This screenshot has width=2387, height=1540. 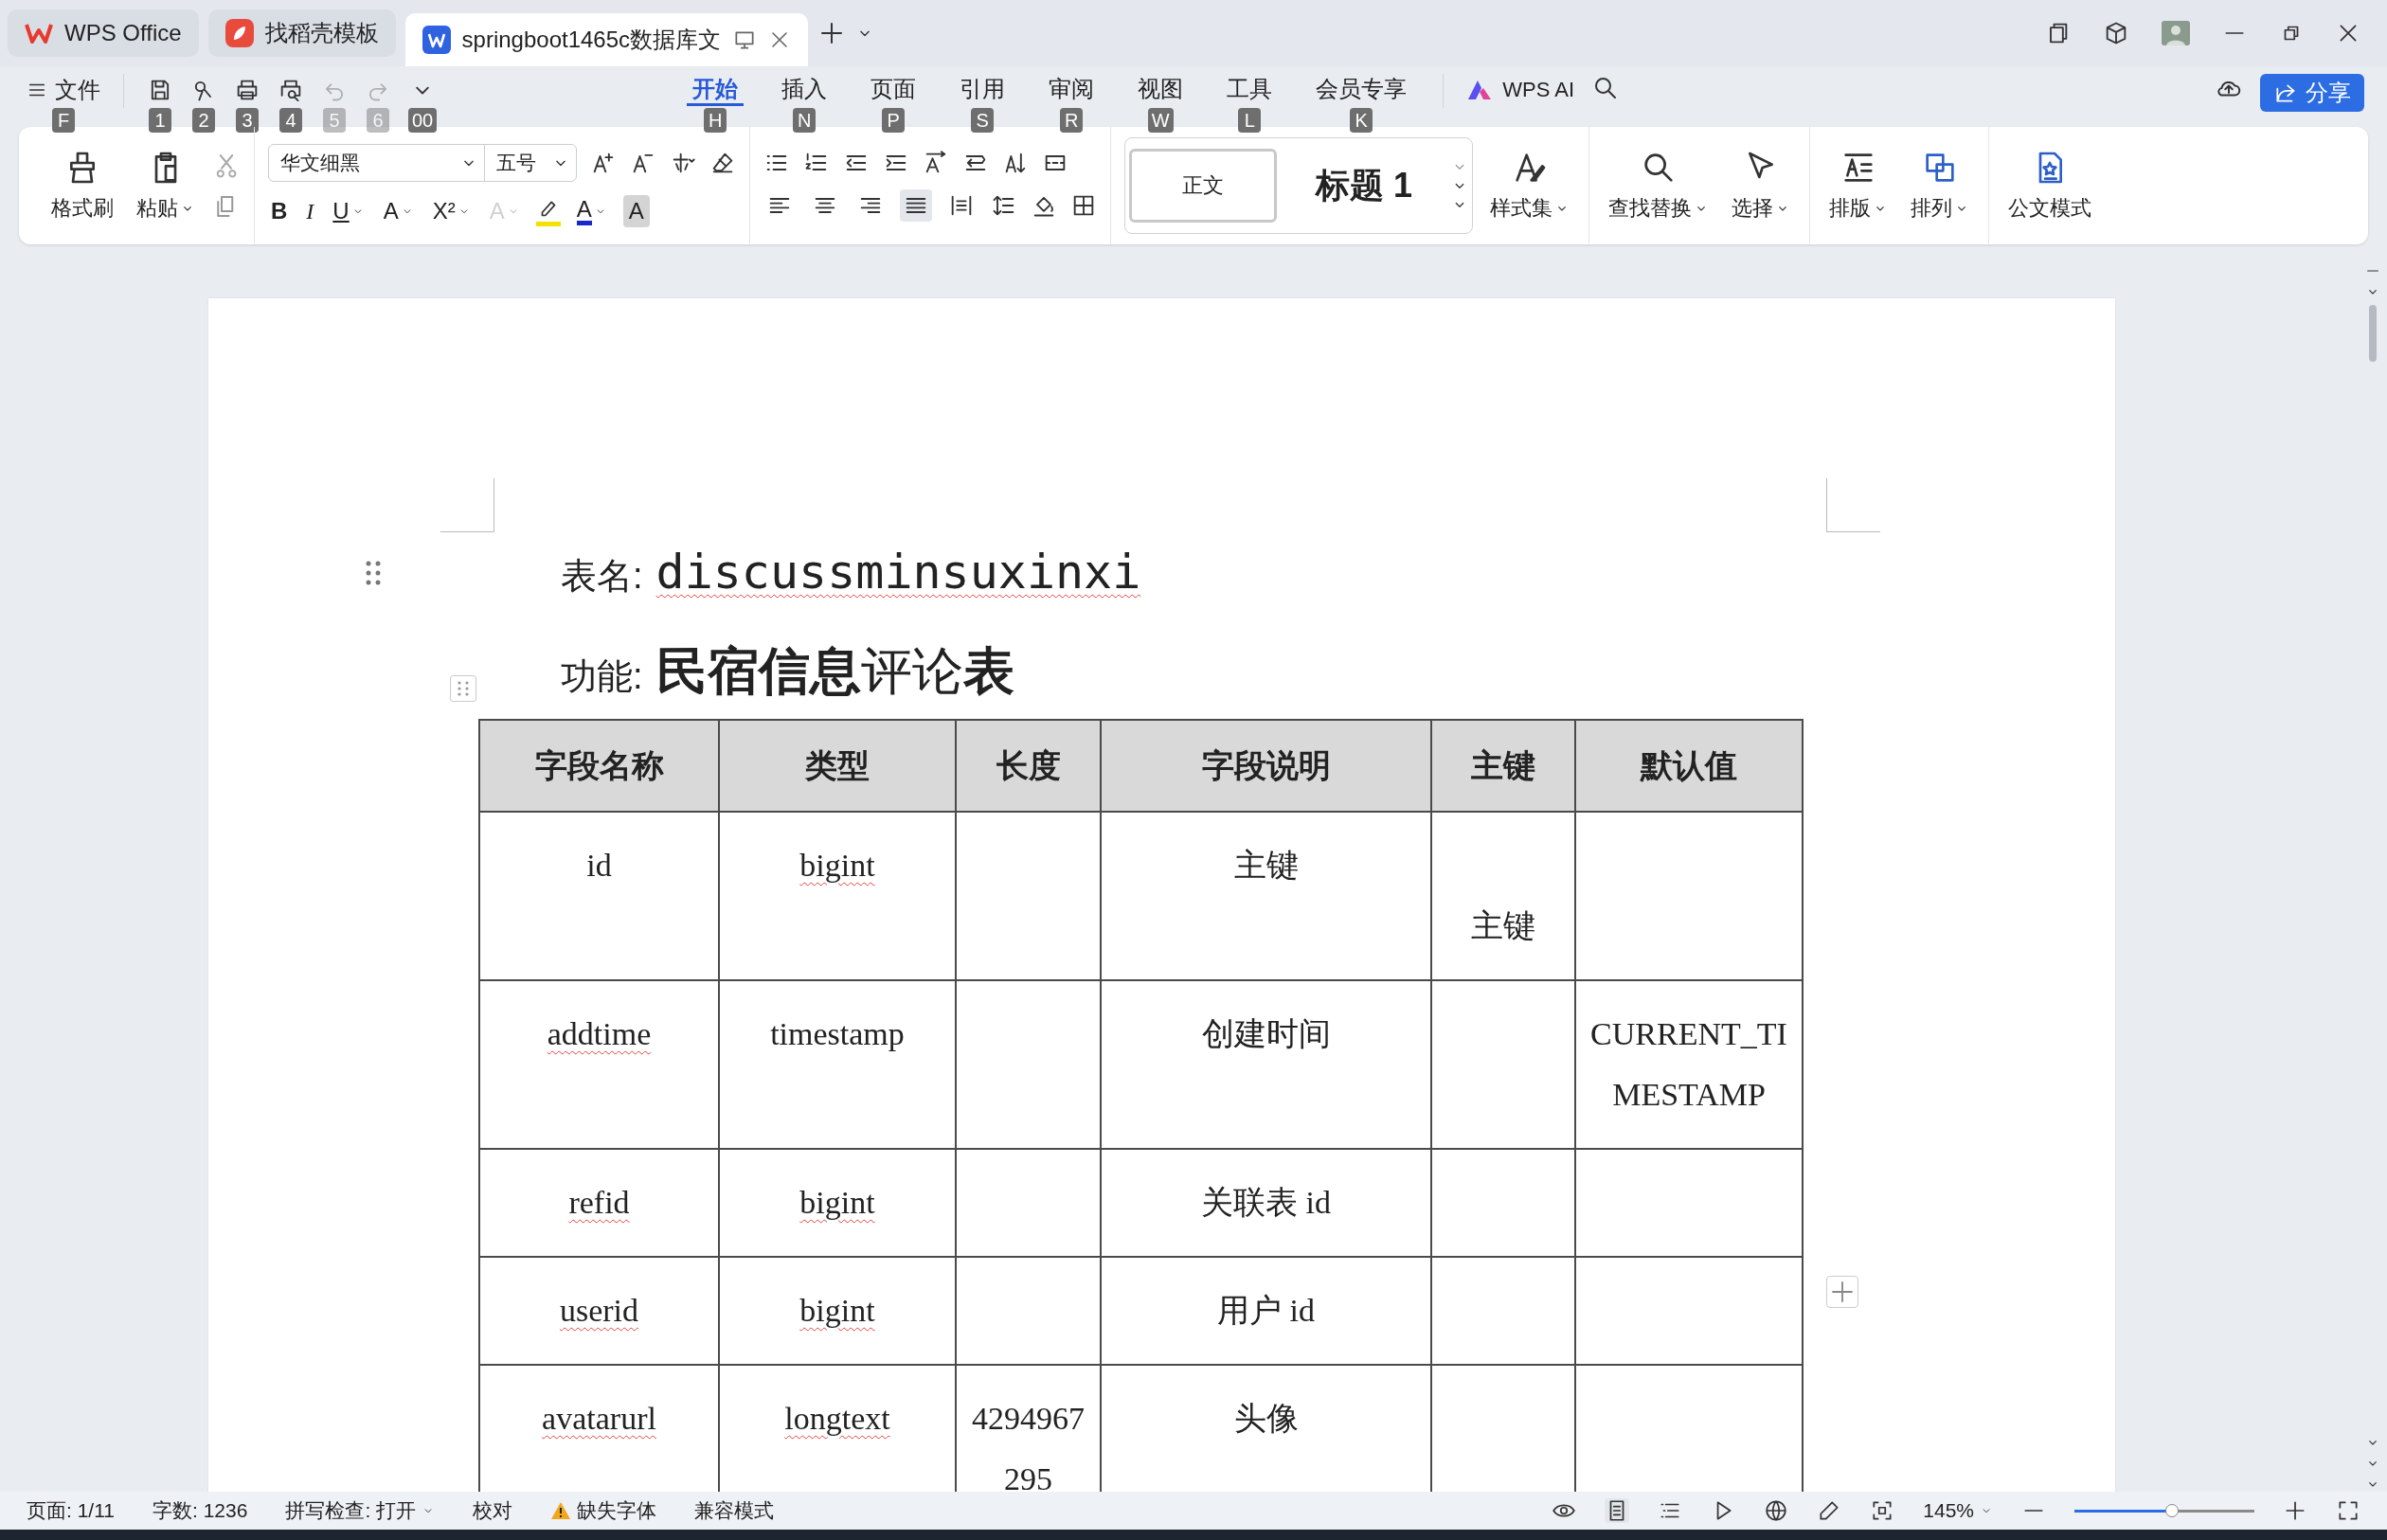 What do you see at coordinates (2312, 93) in the screenshot?
I see `share-button: 分享` at bounding box center [2312, 93].